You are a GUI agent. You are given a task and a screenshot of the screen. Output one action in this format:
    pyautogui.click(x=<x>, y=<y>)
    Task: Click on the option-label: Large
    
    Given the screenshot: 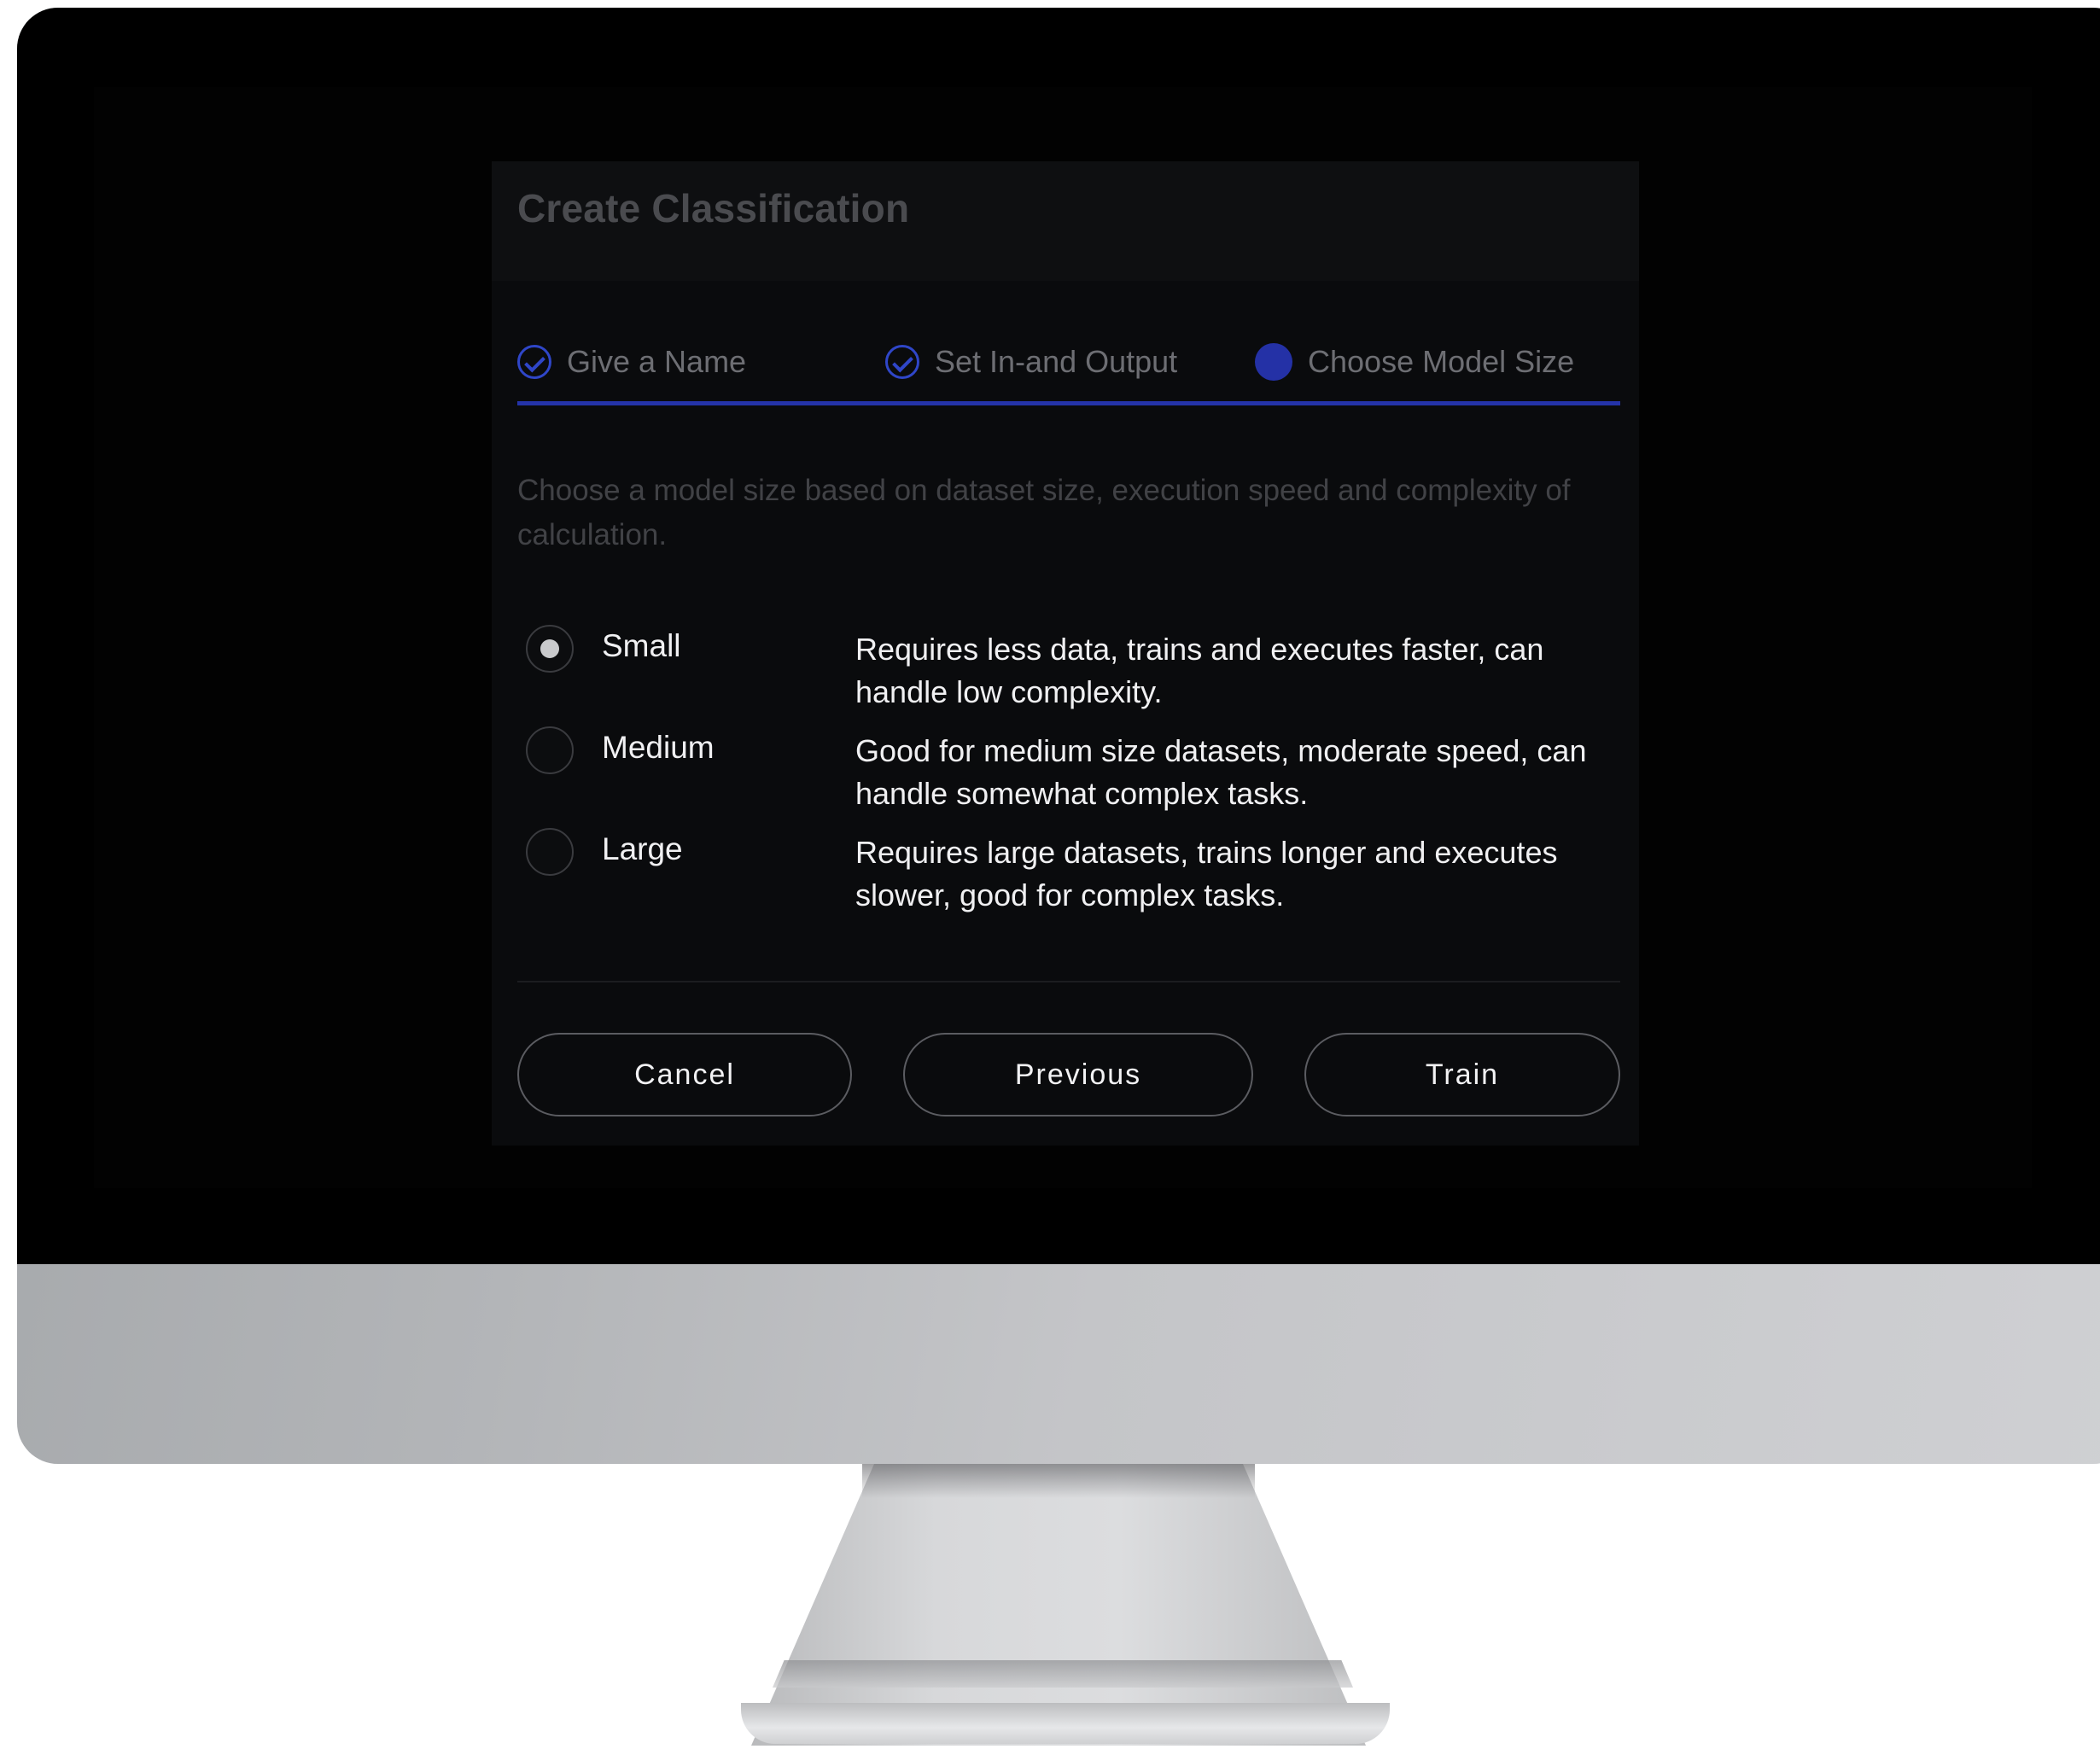 What is the action you would take?
    pyautogui.click(x=642, y=849)
    